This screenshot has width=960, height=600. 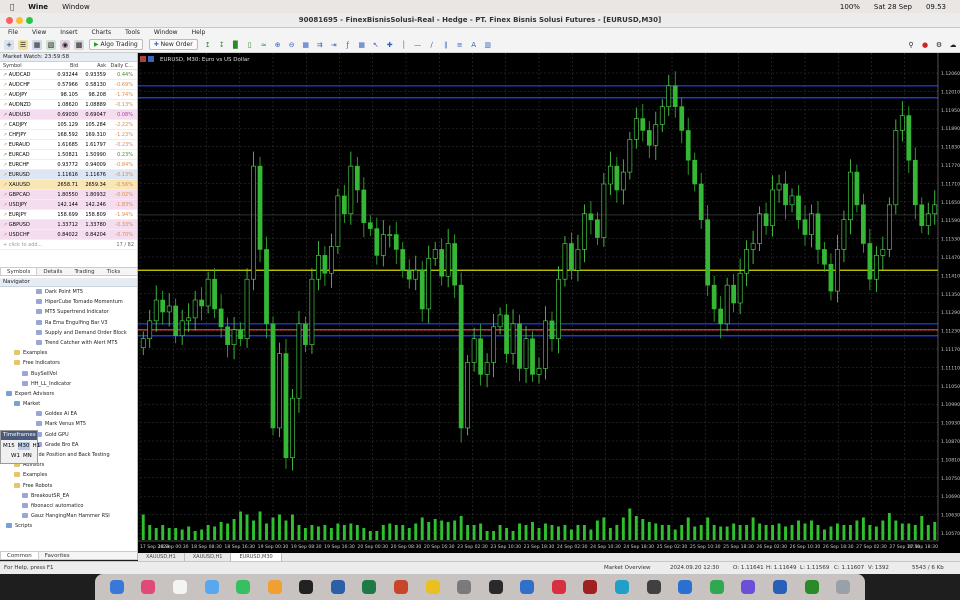 I want to click on bar-chart-icon: ▉, so click(x=236, y=45).